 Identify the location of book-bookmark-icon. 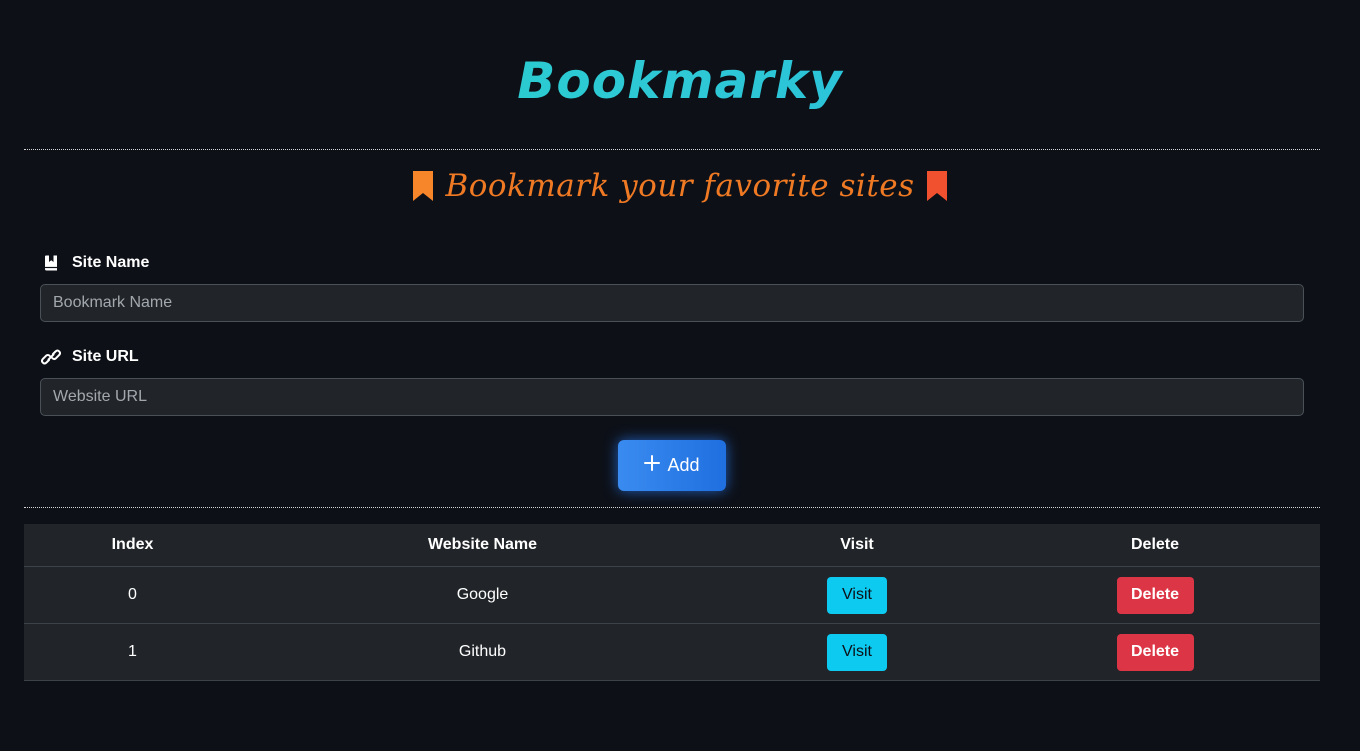
(51, 263).